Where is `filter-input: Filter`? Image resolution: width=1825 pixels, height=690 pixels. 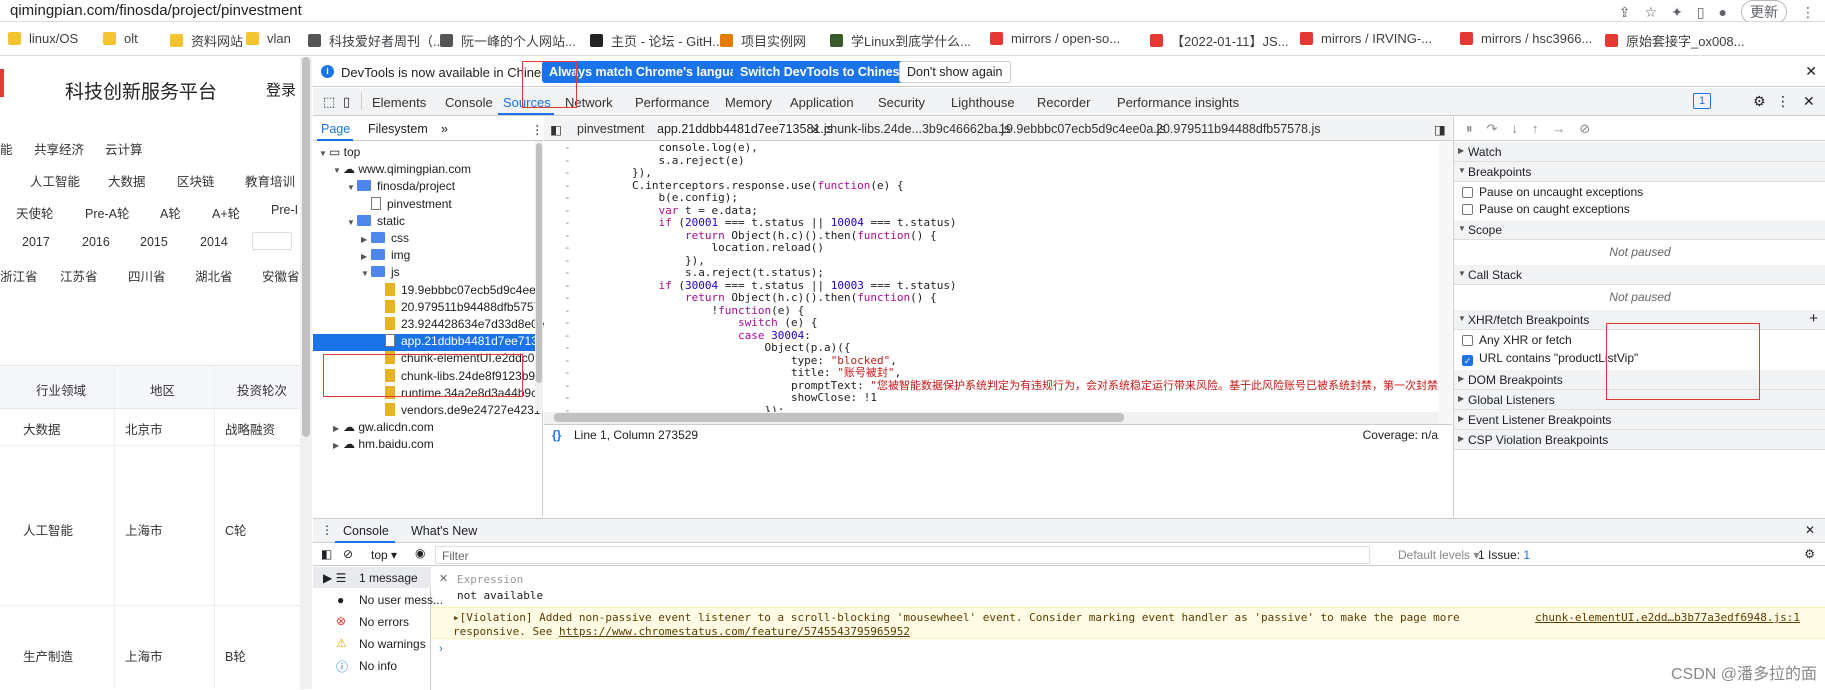
filter-input: Filter is located at coordinates (902, 555).